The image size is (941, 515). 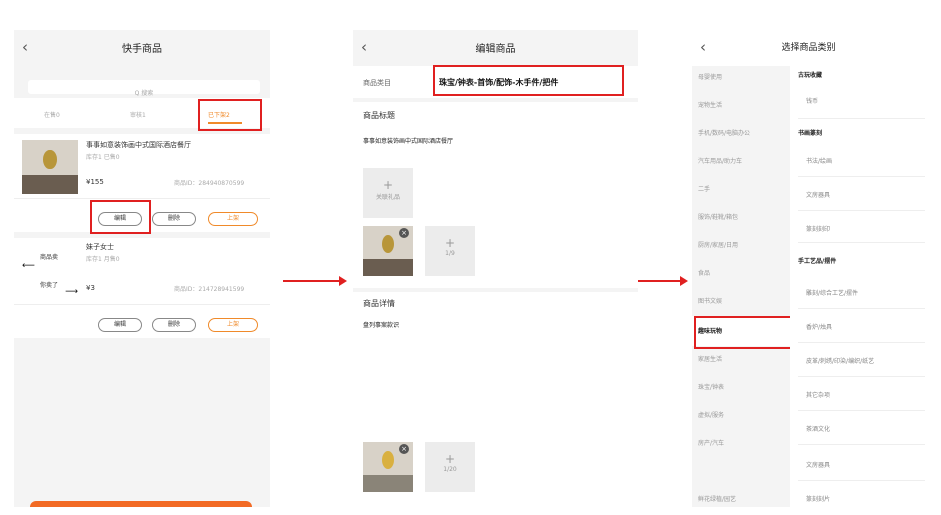 What do you see at coordinates (52, 114) in the screenshot?
I see `tab-on-sale: 在售0` at bounding box center [52, 114].